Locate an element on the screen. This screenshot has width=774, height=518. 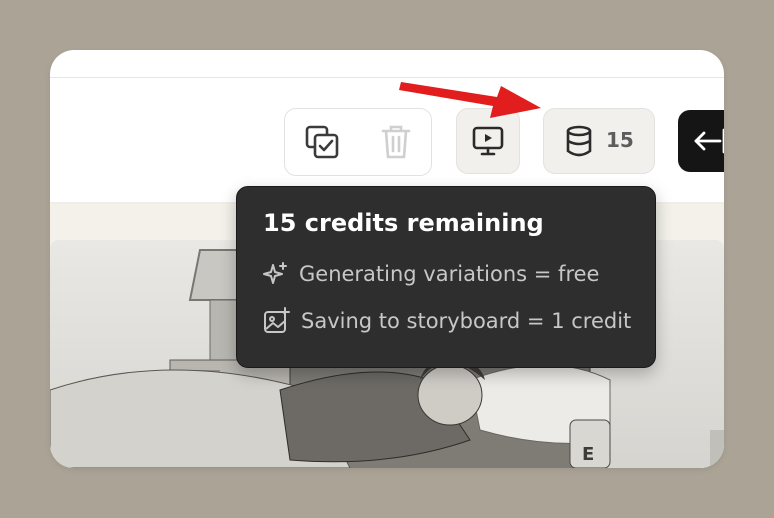
monitor-play-icon is located at coordinates (488, 141).